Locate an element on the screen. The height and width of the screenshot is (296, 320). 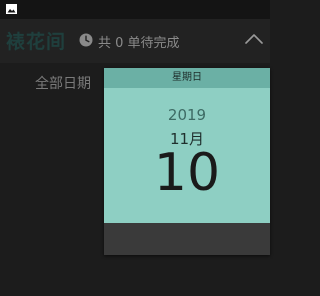
calendar-area is located at coordinates (187, 239).